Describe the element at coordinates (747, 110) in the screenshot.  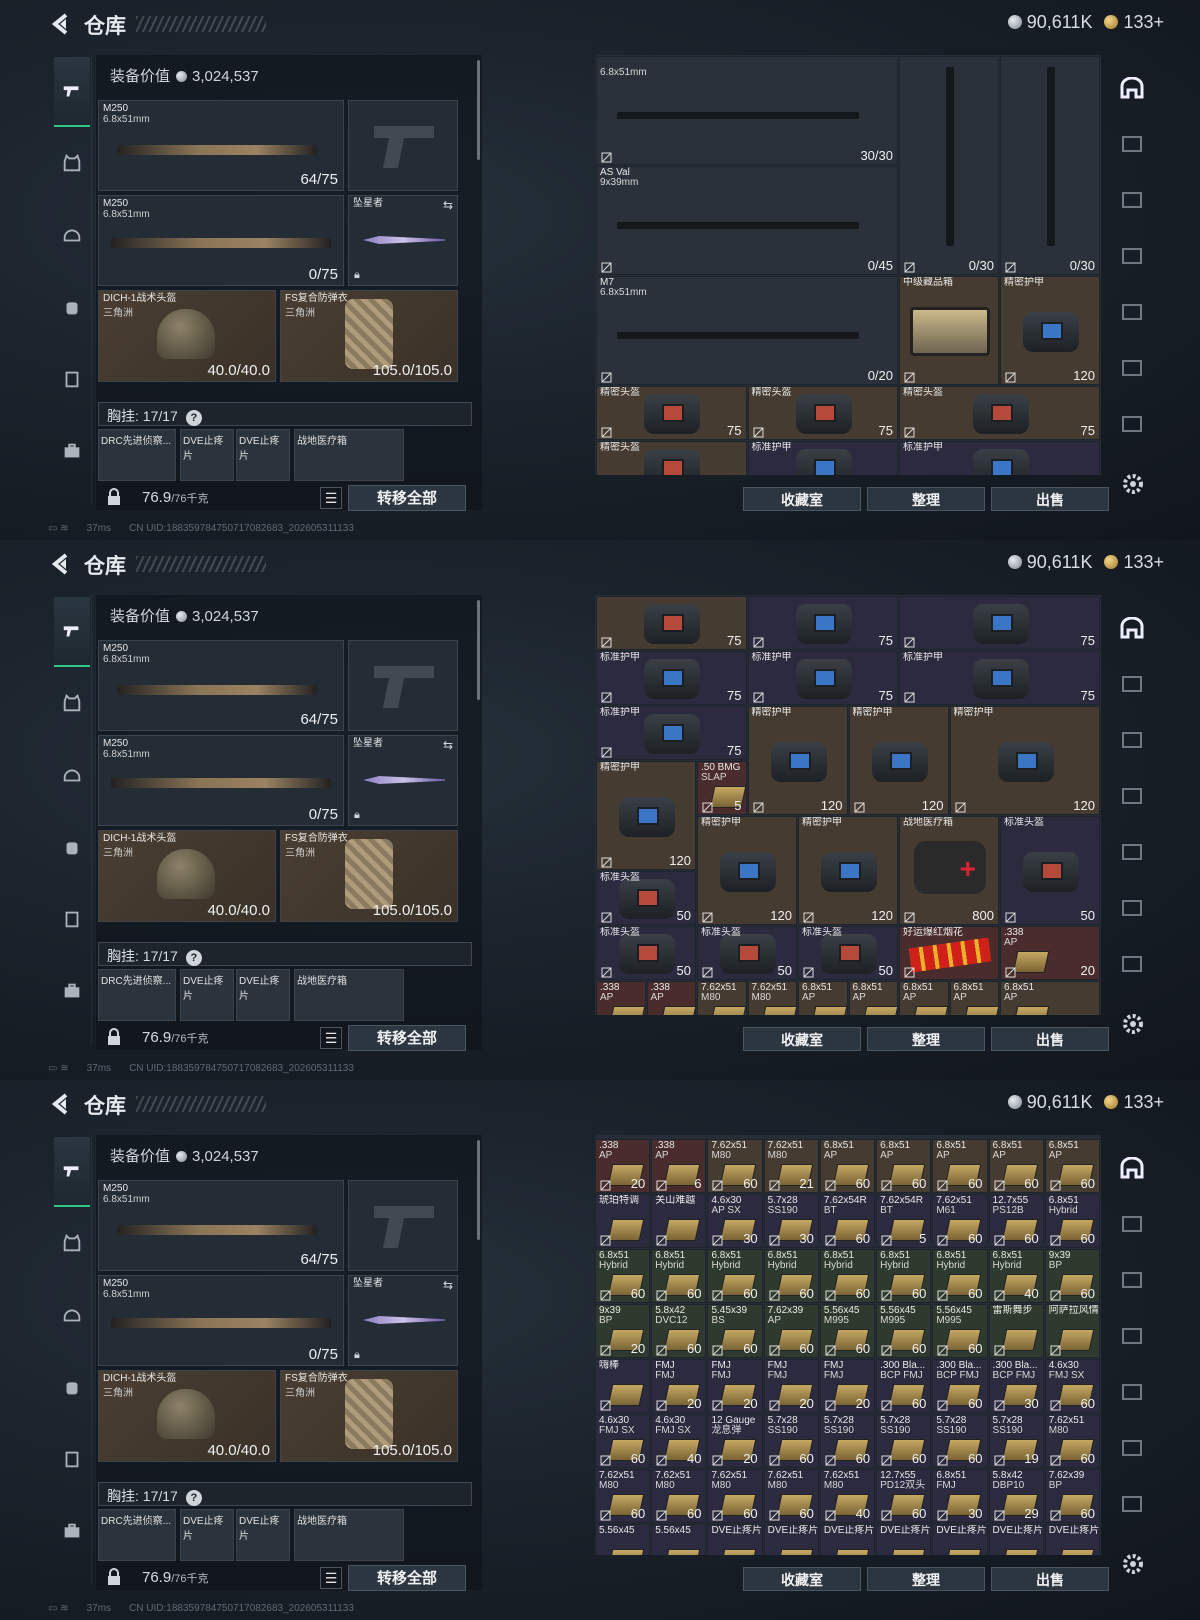
I see `storage-item: 6.8x51mm 30/30` at that location.